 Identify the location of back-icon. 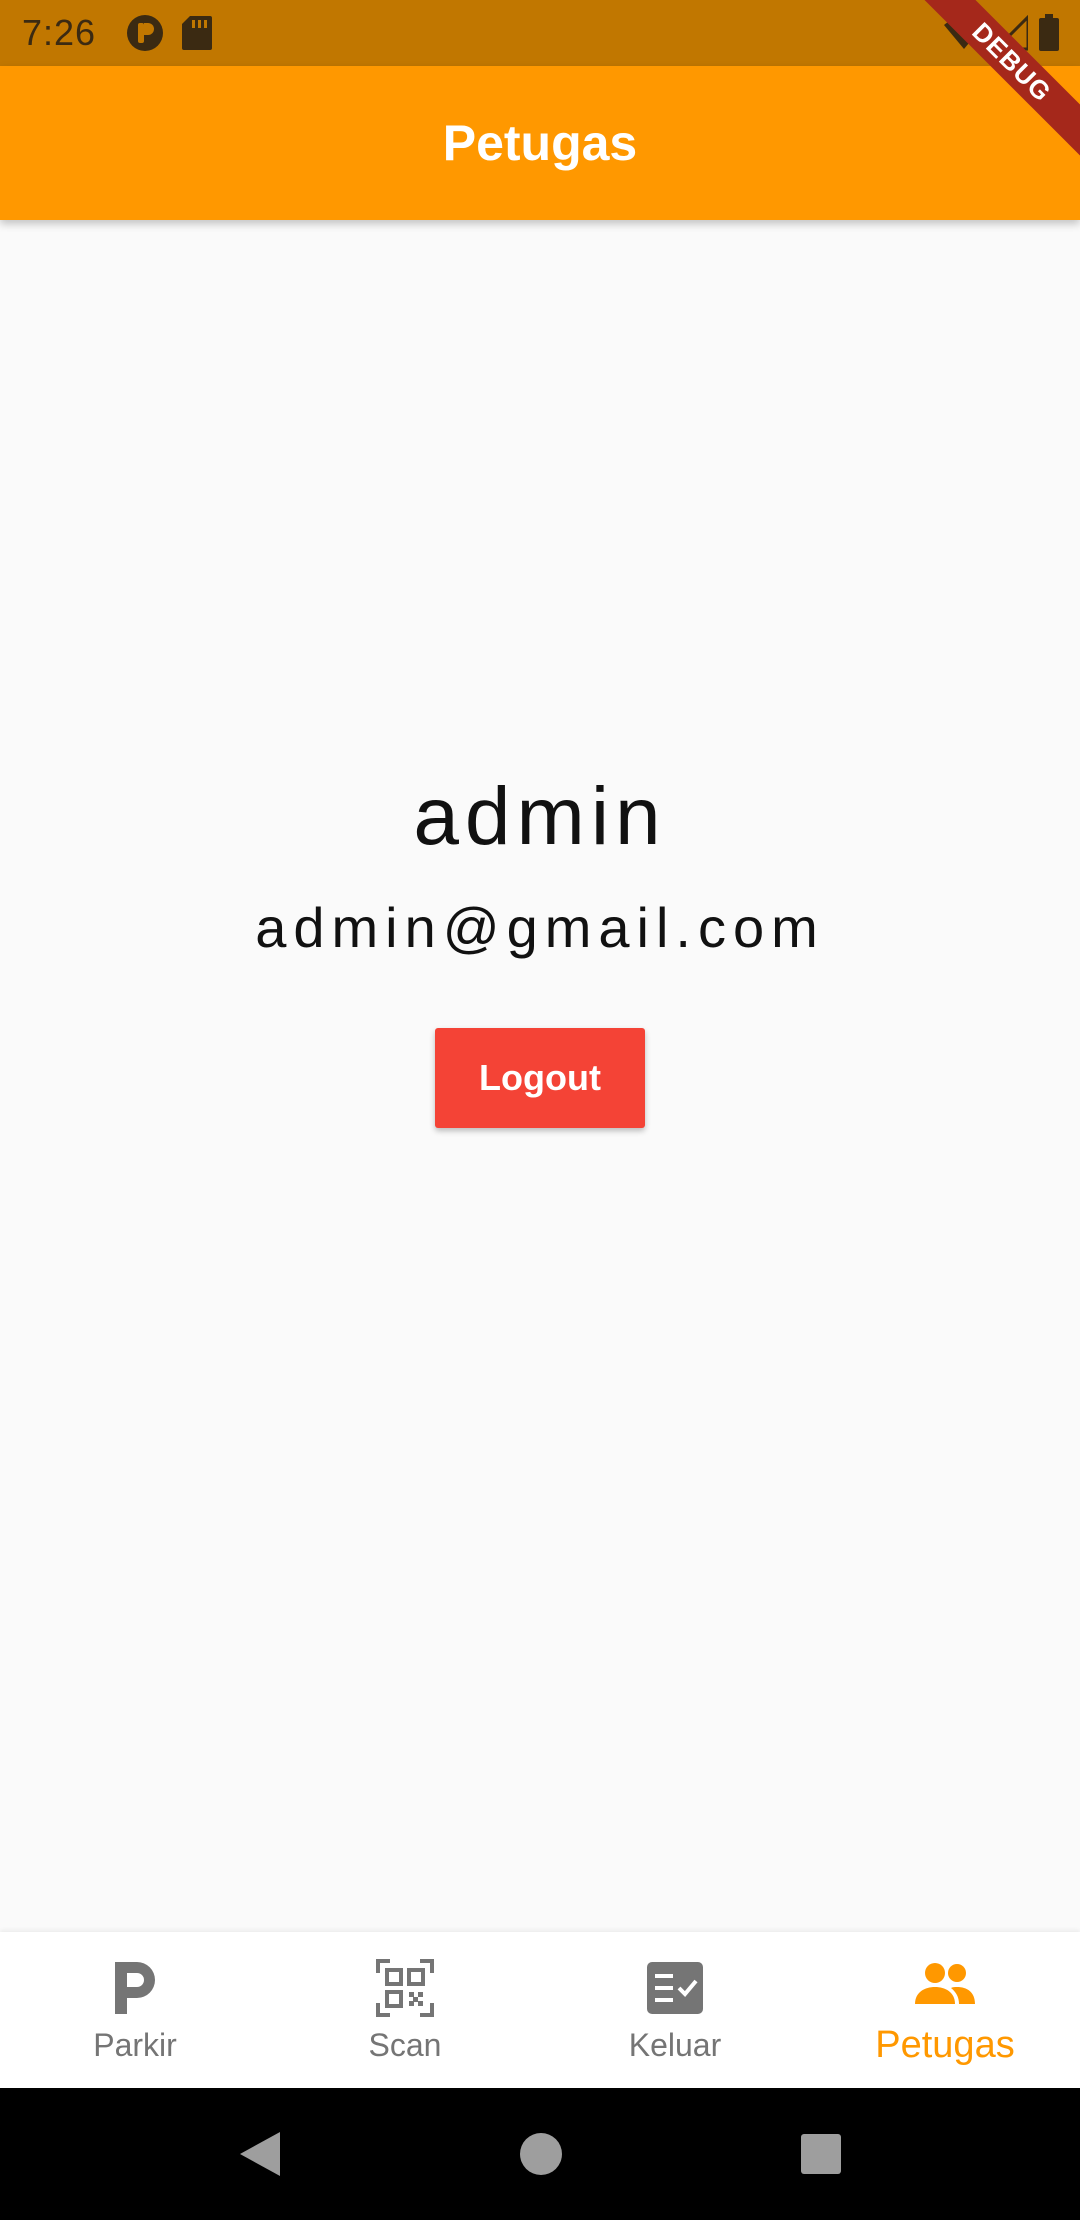
(260, 2154).